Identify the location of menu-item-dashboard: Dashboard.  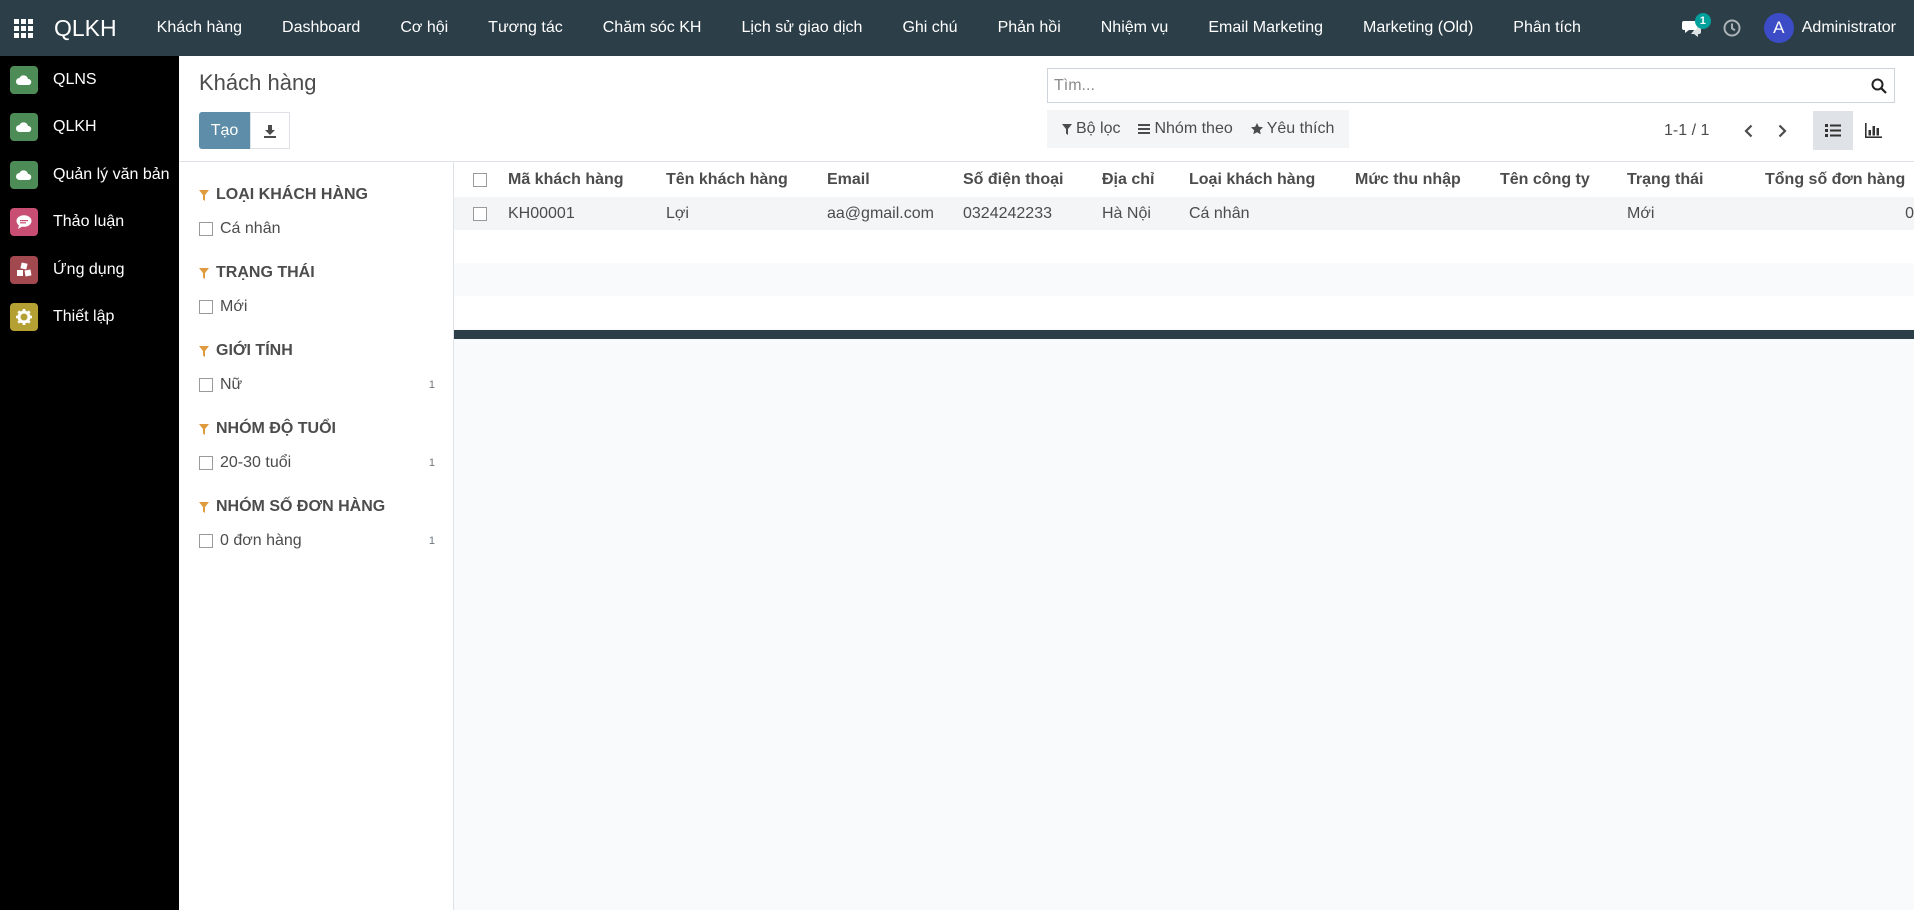
(321, 28).